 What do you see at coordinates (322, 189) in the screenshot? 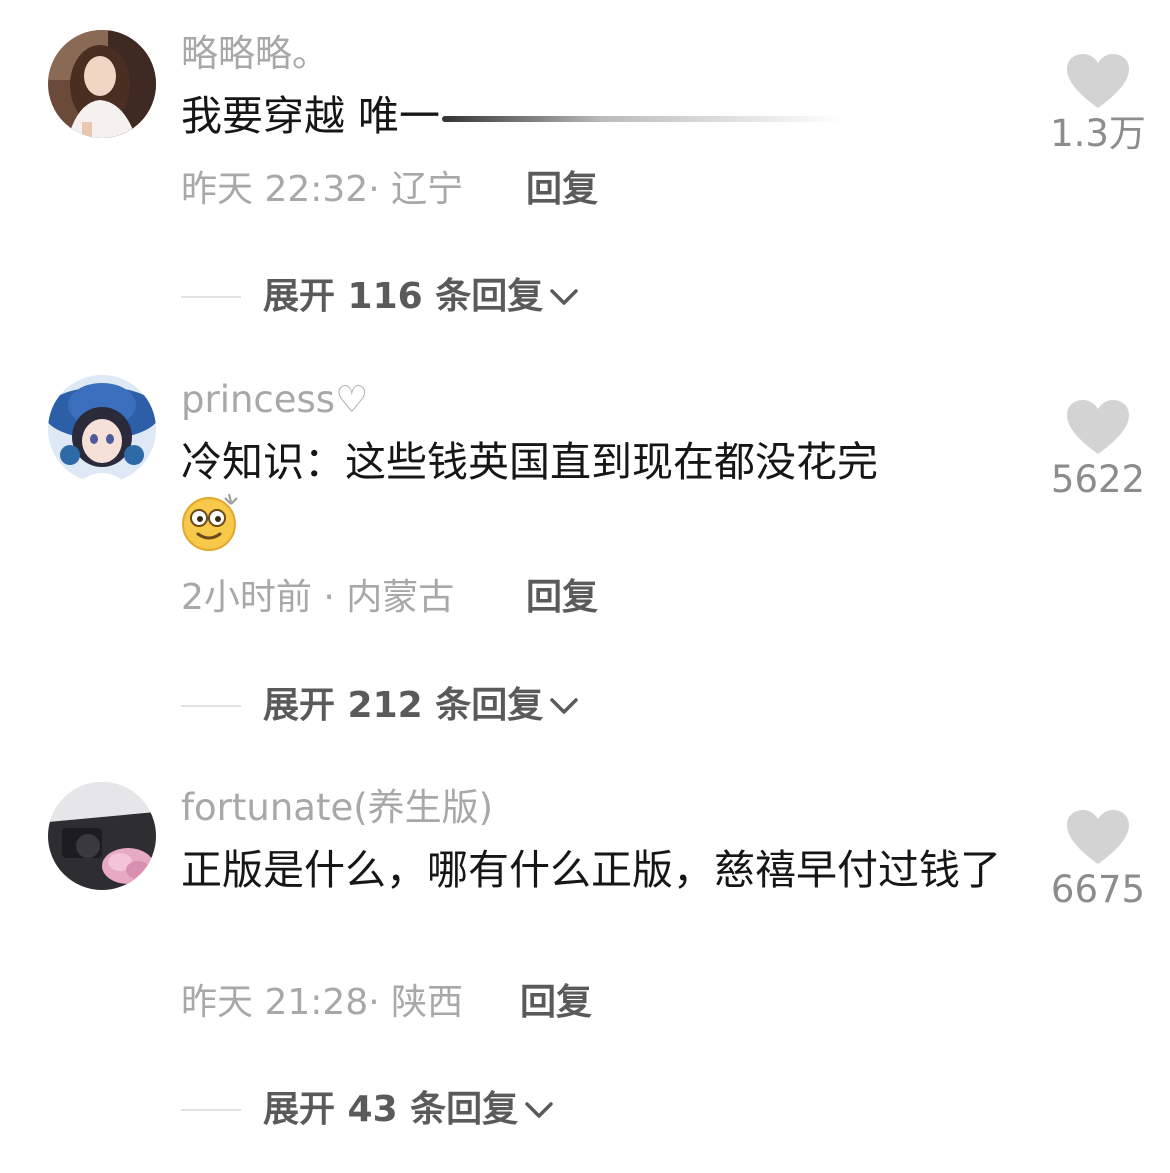
I see `comment-time-location: 昨天 22:32· 辽宁` at bounding box center [322, 189].